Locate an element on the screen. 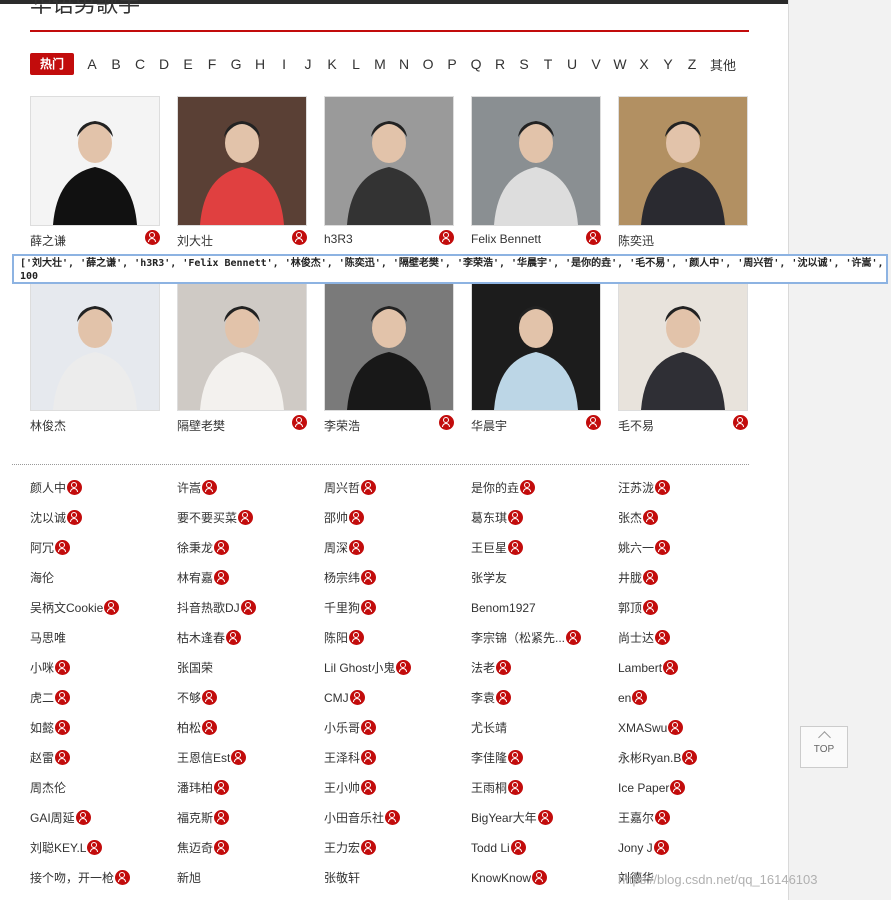  artist-list-name: 颜人中 is located at coordinates (48, 488).